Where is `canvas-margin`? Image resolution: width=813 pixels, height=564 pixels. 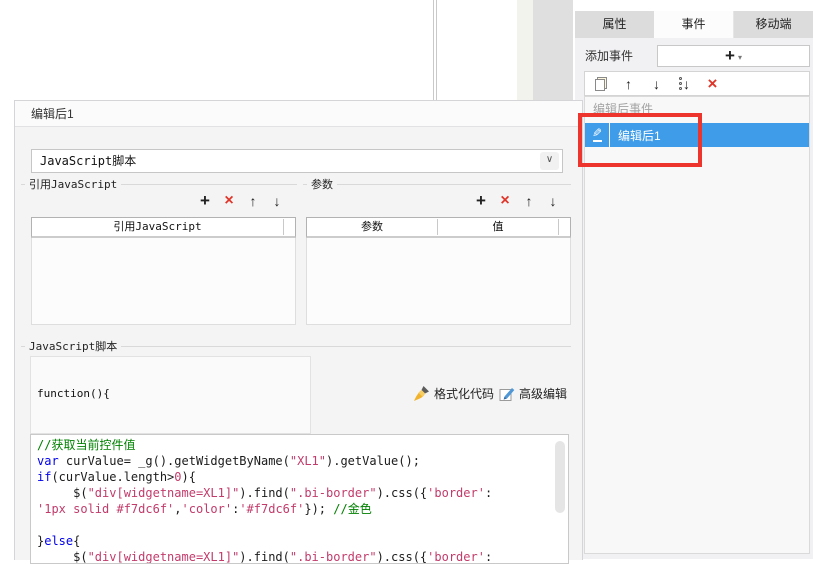
canvas-margin is located at coordinates (525, 50).